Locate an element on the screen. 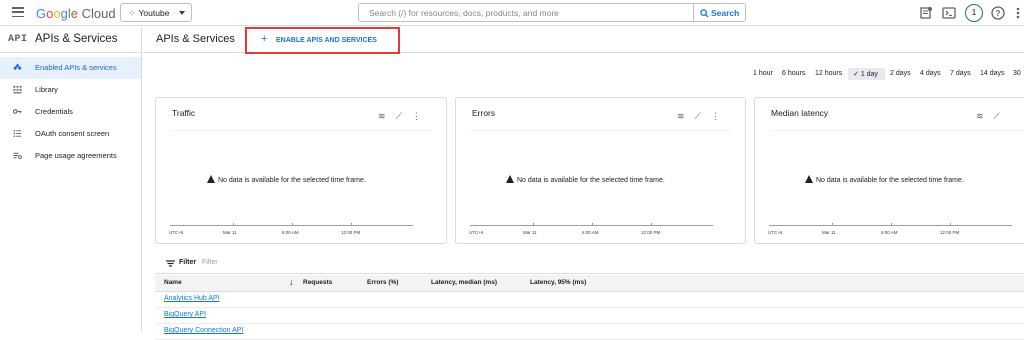 The height and width of the screenshot is (340, 1024). api-link: BigQuery API is located at coordinates (185, 314).